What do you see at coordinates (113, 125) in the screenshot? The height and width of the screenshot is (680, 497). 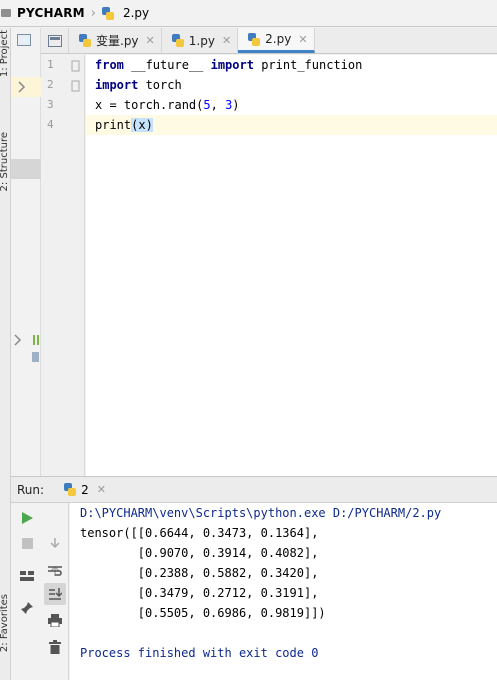 I see `code-token: print` at bounding box center [113, 125].